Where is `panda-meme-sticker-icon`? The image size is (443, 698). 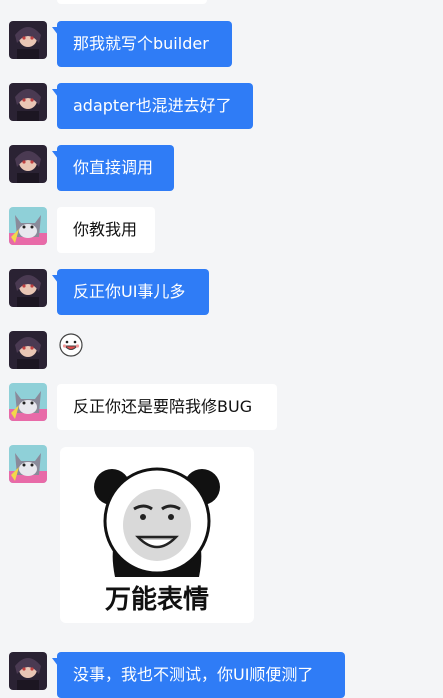 panda-meme-sticker-icon is located at coordinates (157, 522).